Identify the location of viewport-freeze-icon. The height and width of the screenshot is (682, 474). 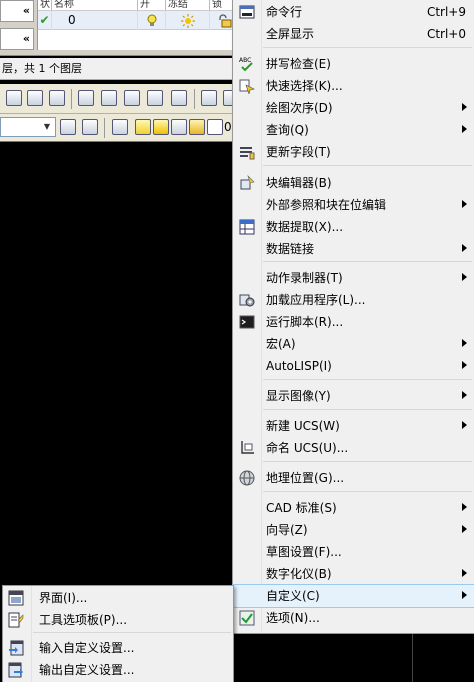
(179, 127).